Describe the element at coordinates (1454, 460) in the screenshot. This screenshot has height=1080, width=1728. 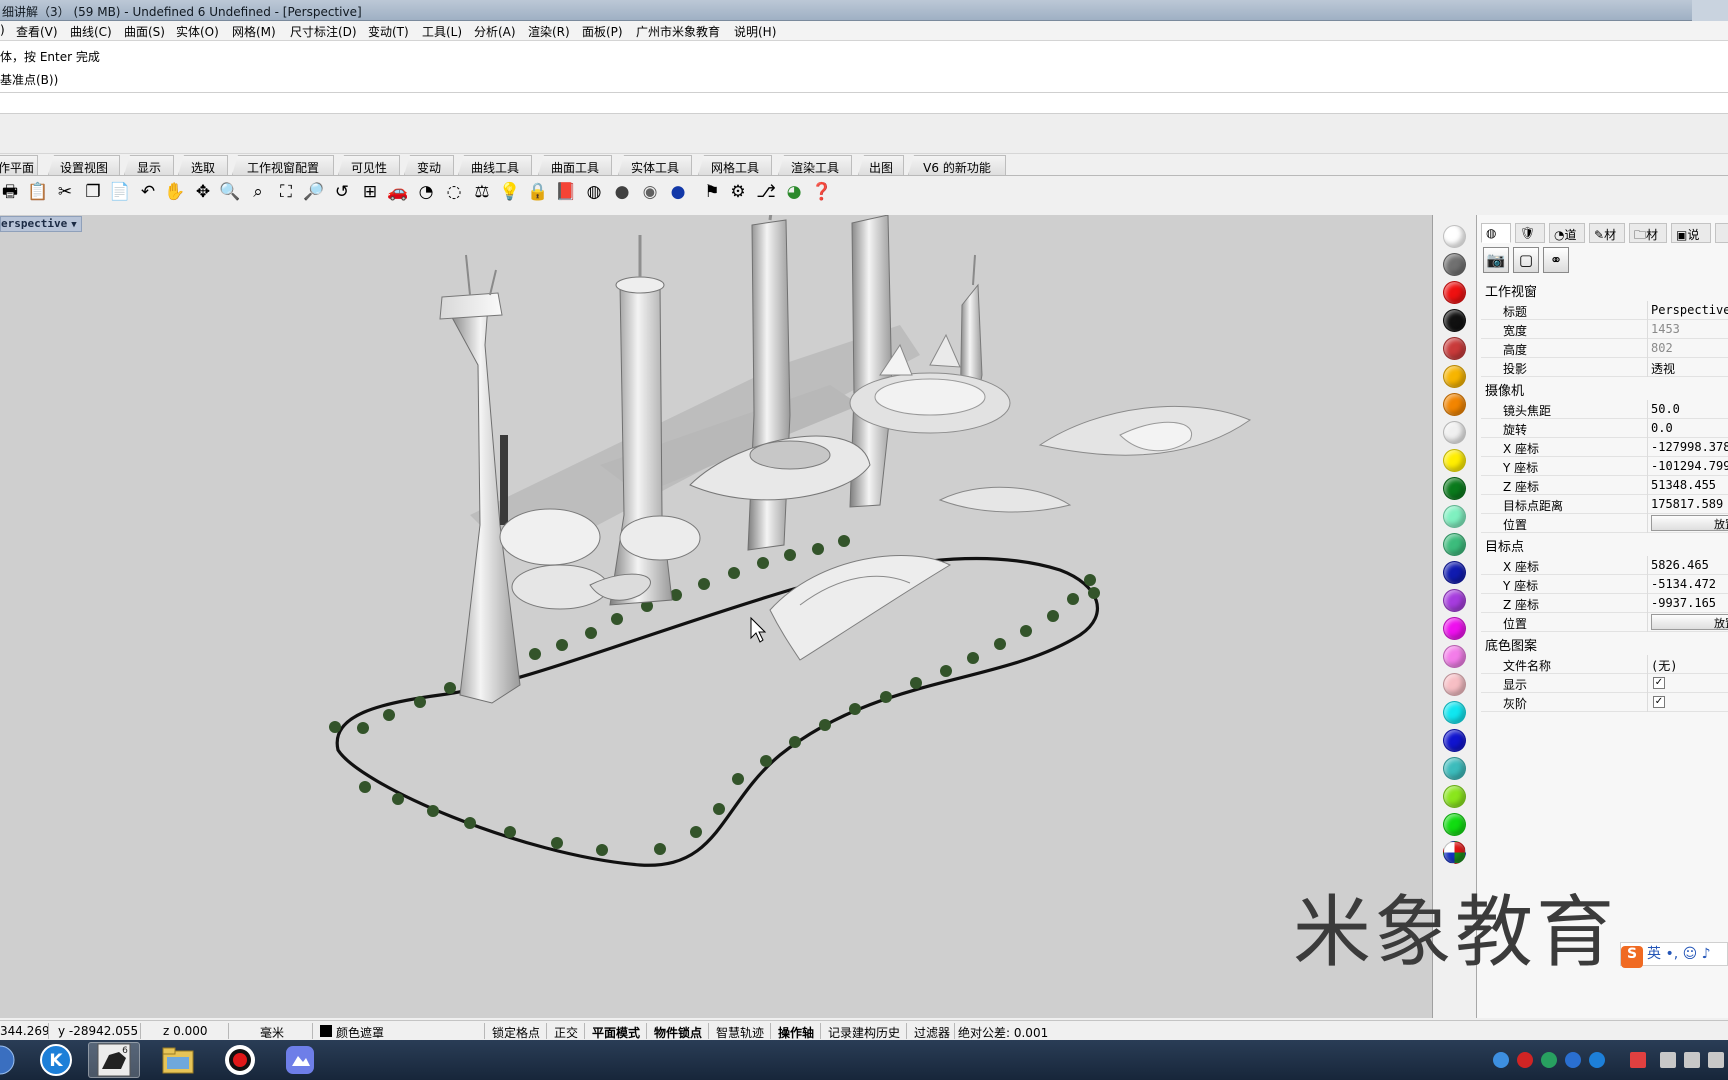
I see `swatch-yellow` at that location.